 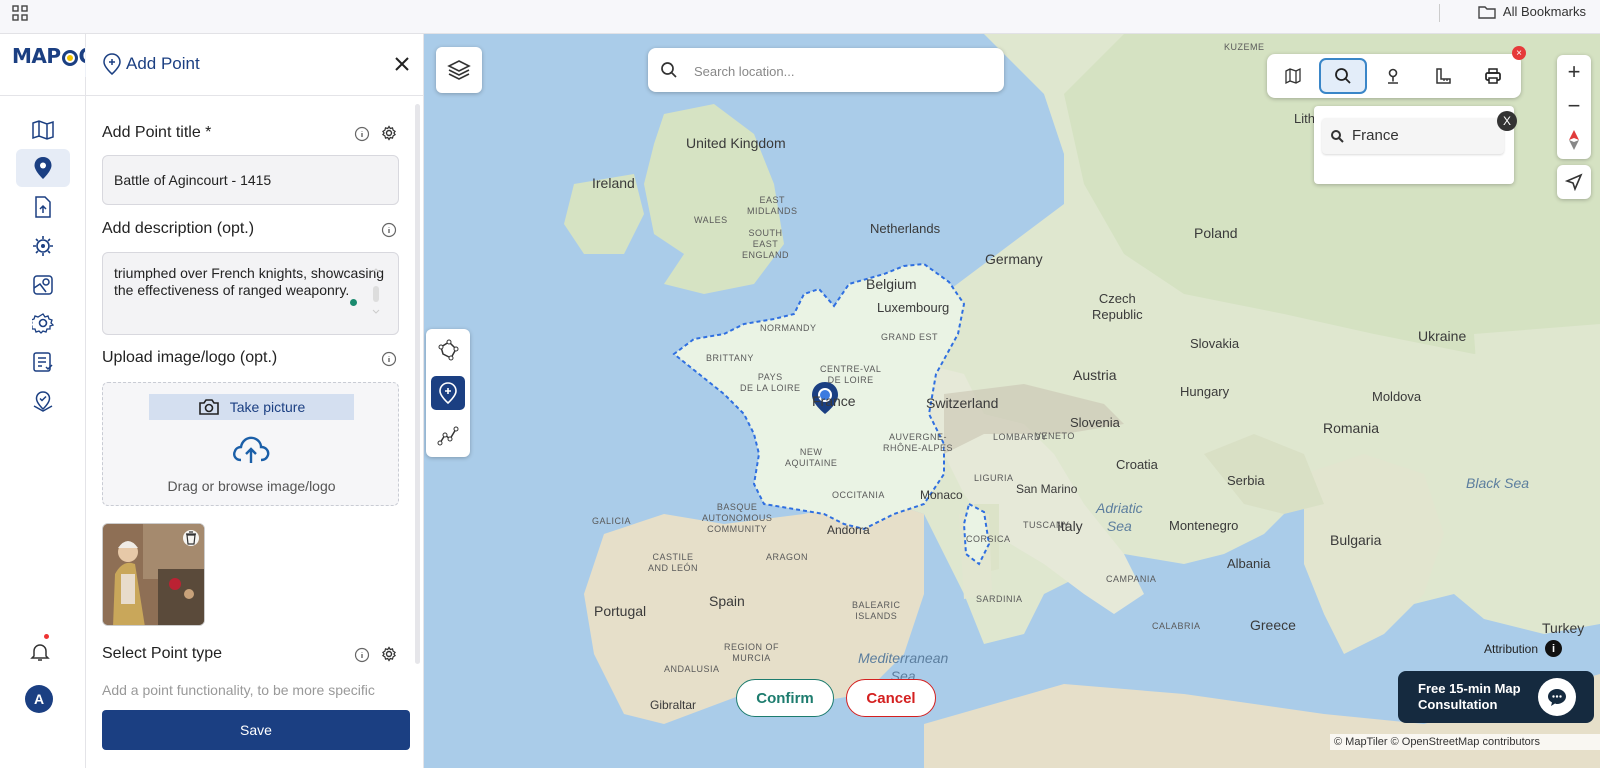 I want to click on draw-line-tool, so click(x=448, y=436).